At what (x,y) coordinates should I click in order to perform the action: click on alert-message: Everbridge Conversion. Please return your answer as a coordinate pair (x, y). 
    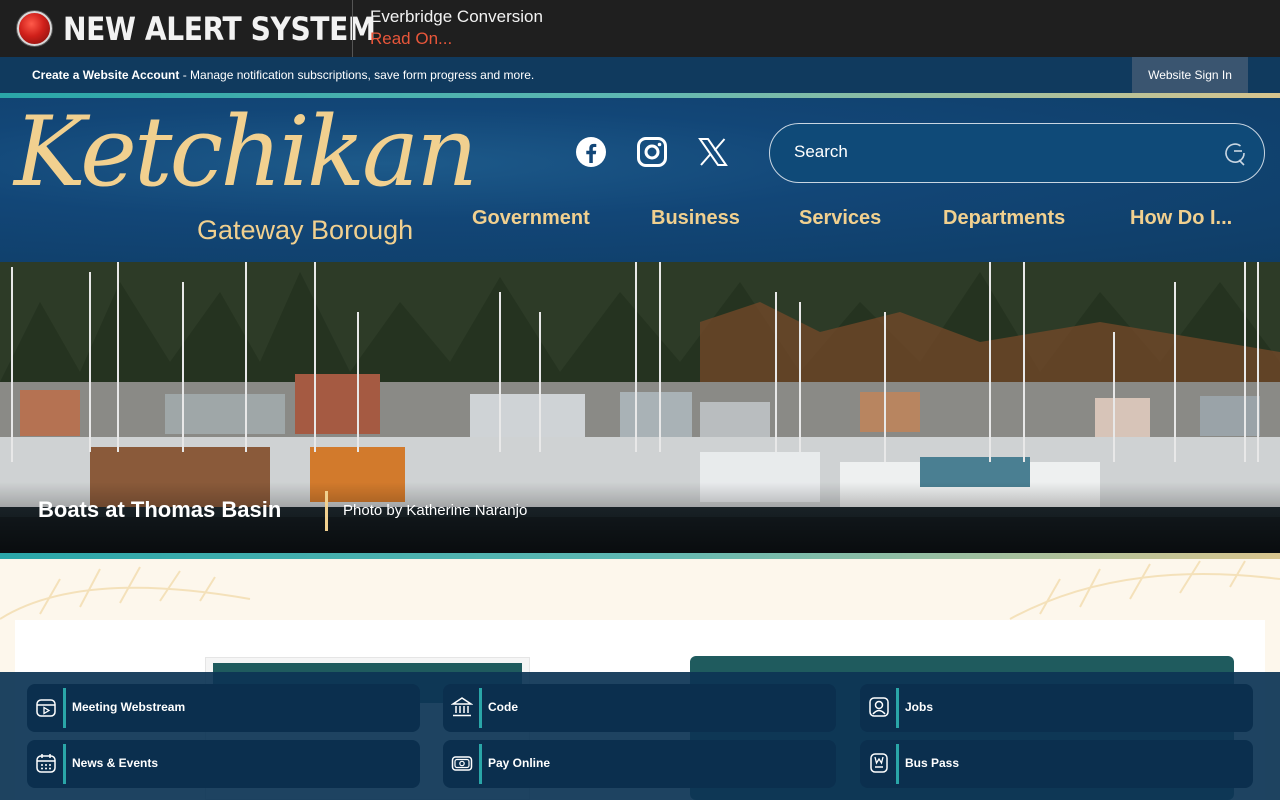
    Looking at the image, I should click on (456, 16).